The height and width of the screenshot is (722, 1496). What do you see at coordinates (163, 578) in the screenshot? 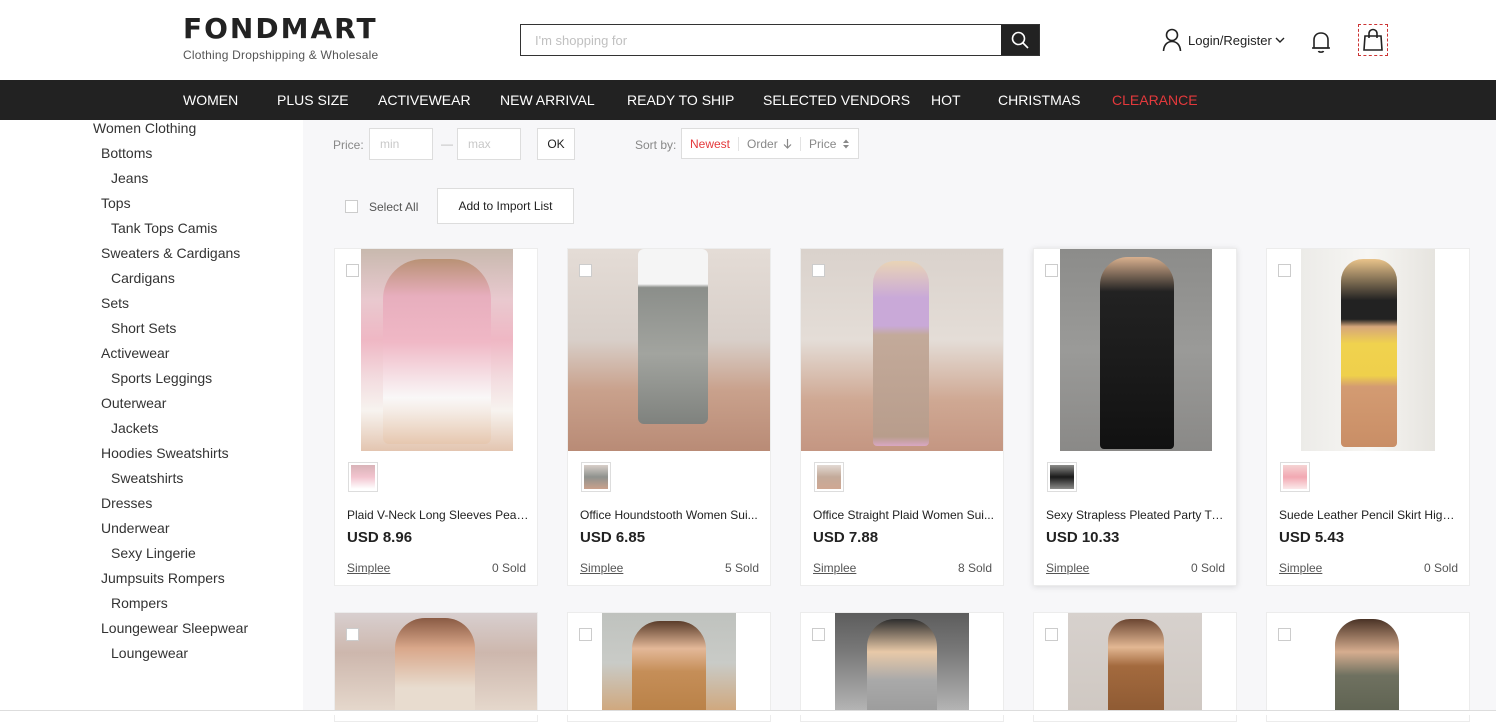
I see `category-jumpsuits-rompers: Jumpsuits Rompers` at bounding box center [163, 578].